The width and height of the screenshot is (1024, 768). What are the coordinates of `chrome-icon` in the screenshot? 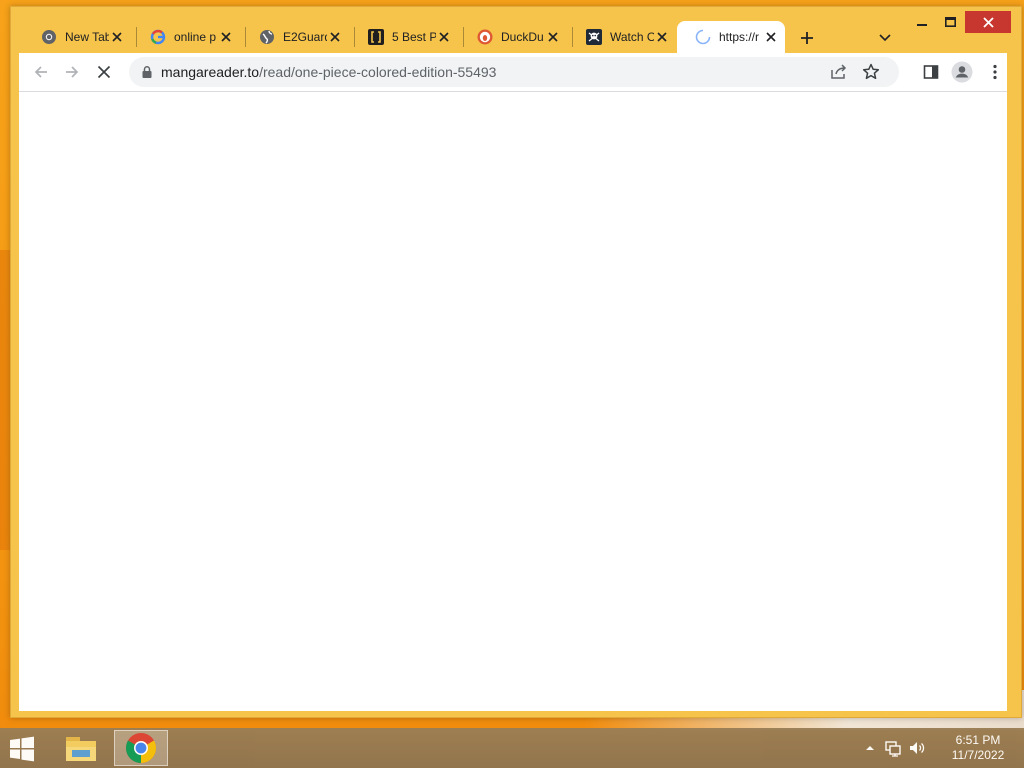 It's located at (49, 37).